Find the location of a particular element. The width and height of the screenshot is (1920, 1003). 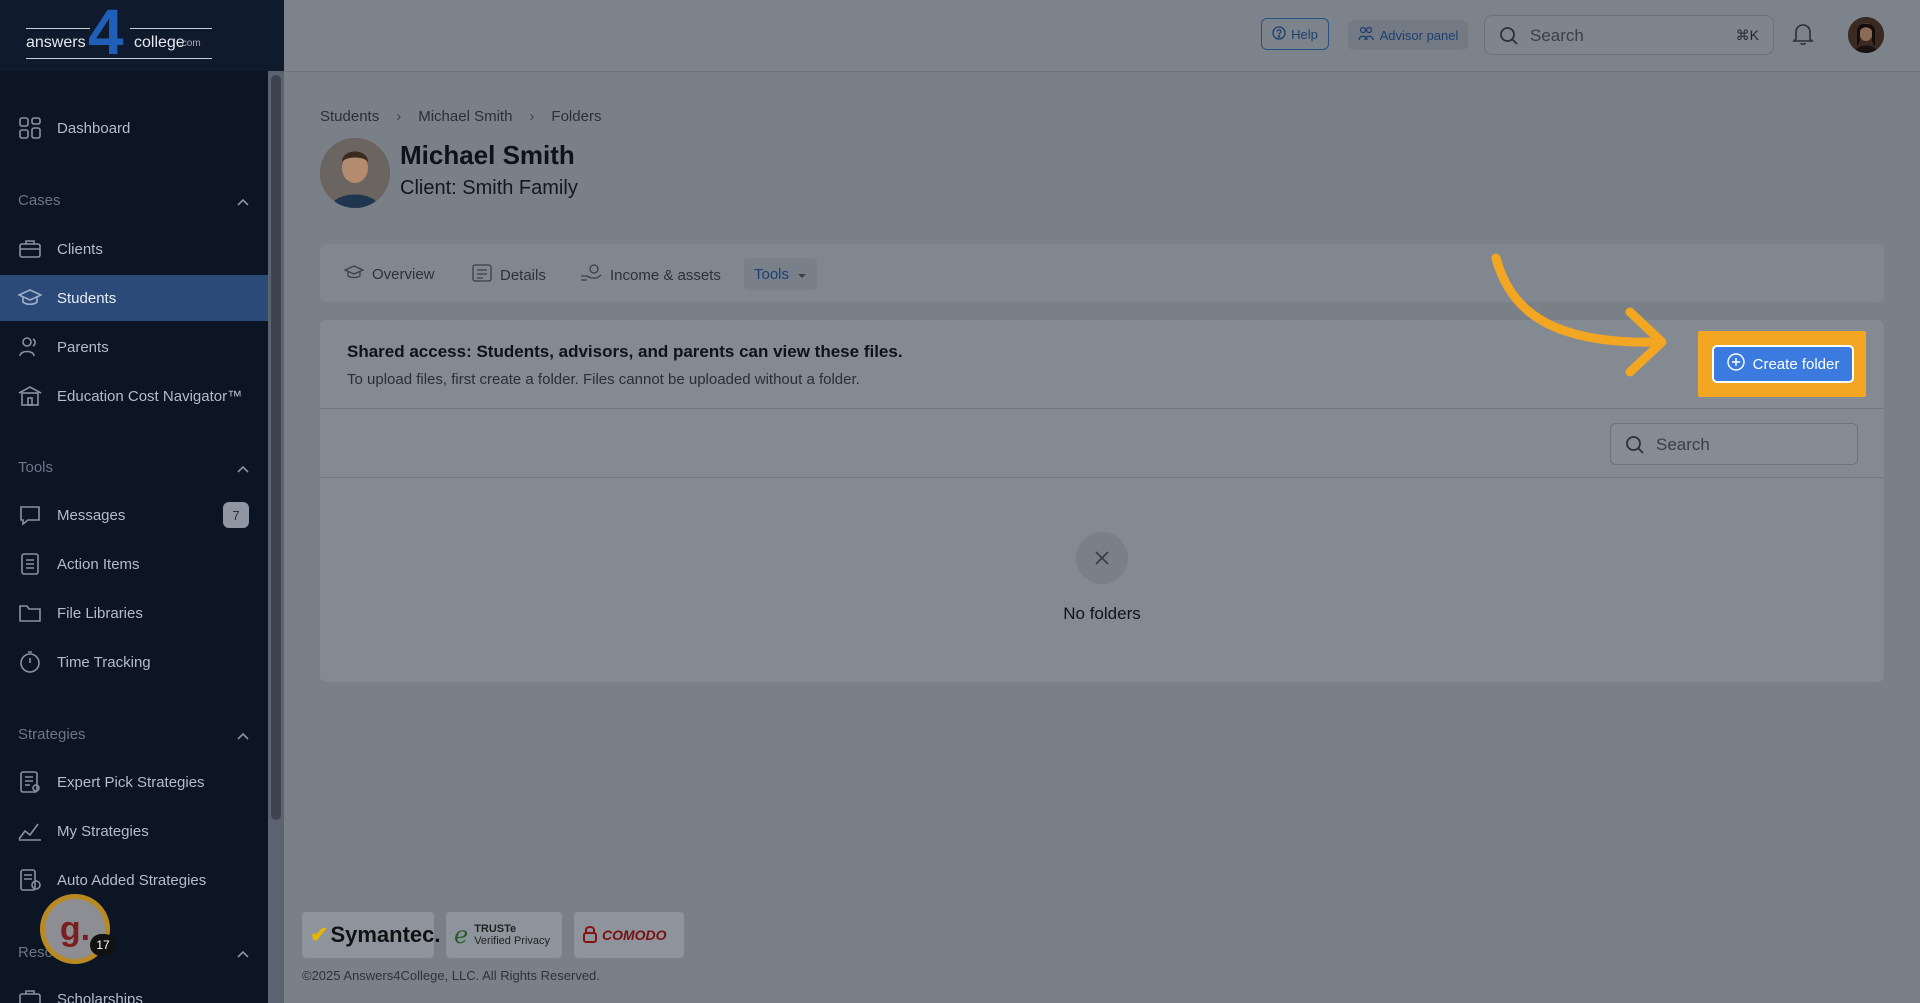

logo-digit: 4 is located at coordinates (106, 34).